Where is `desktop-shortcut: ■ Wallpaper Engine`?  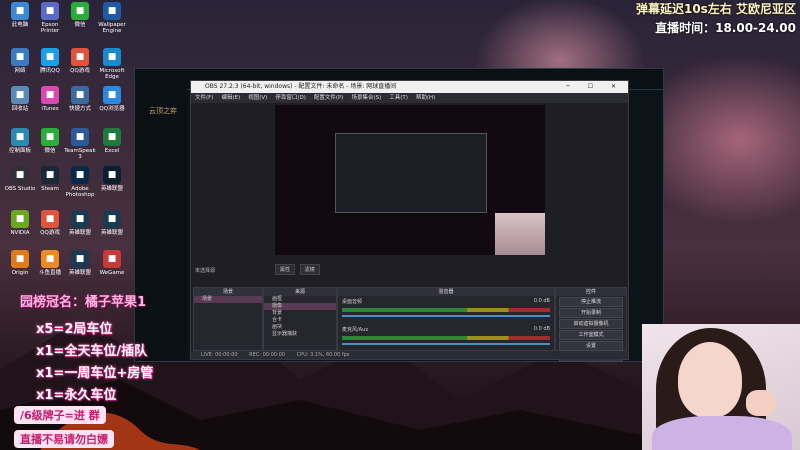
desktop-shortcut: ■ Wallpaper Engine is located at coordinates (112, 18).